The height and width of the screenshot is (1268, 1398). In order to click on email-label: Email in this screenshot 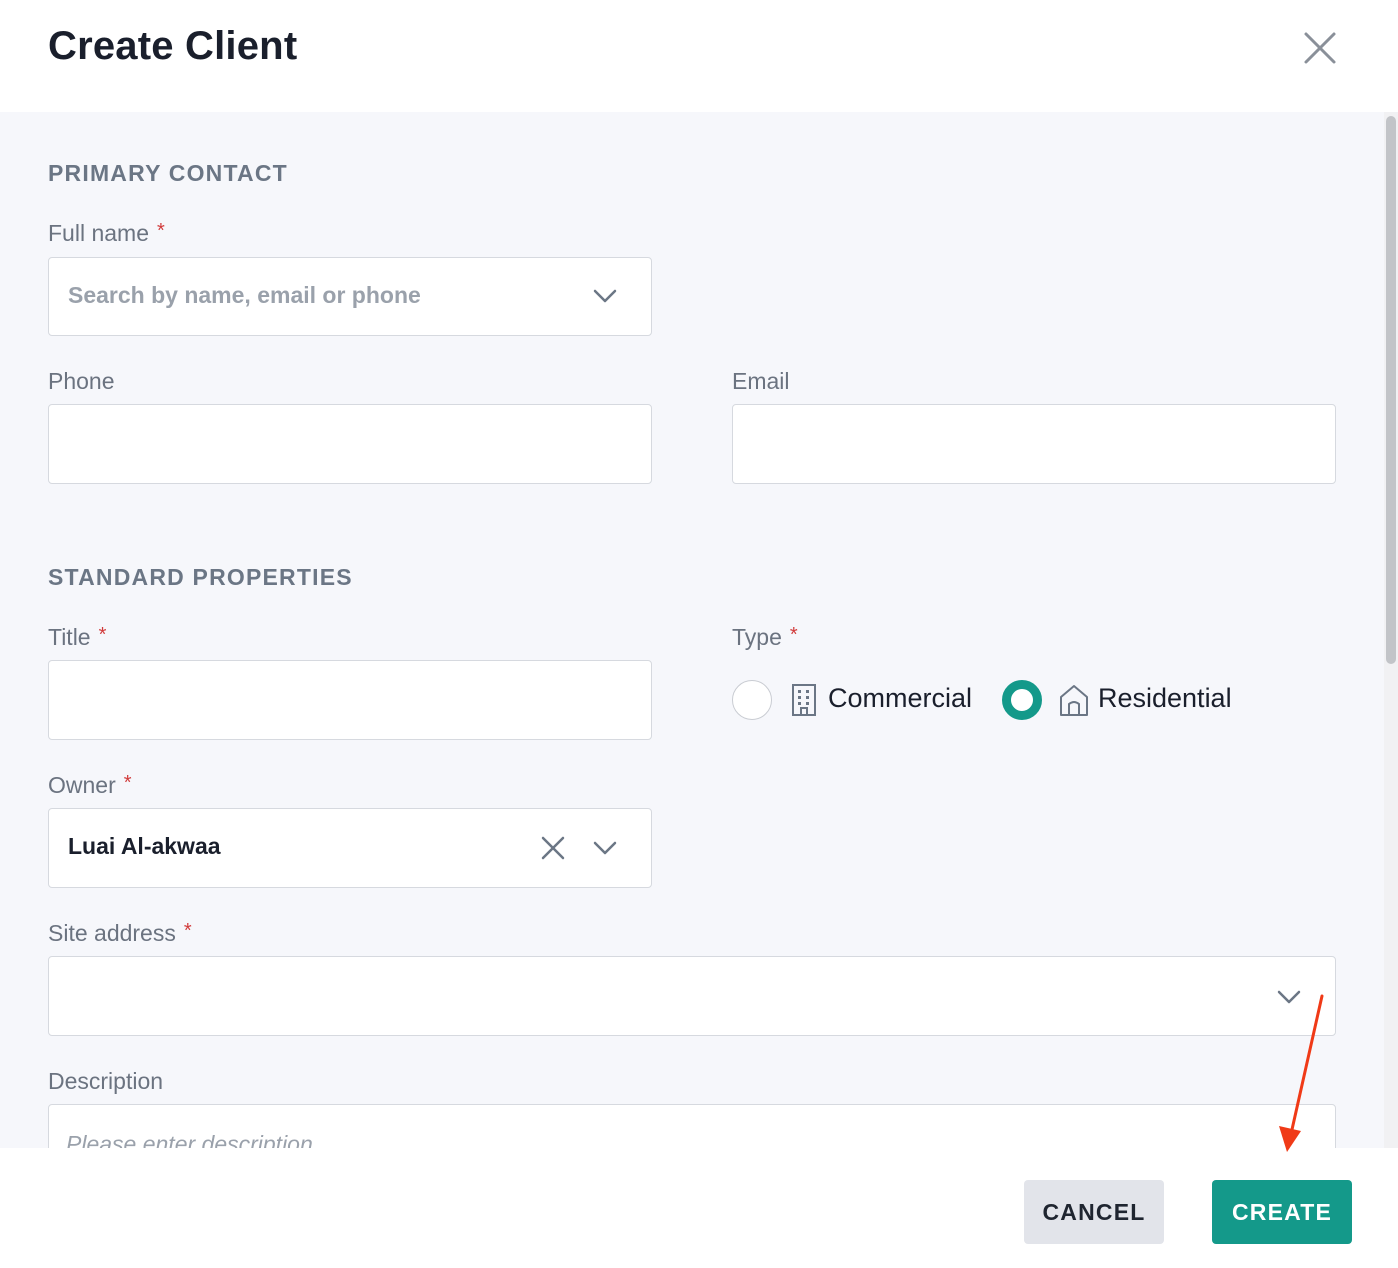, I will do `click(761, 381)`.